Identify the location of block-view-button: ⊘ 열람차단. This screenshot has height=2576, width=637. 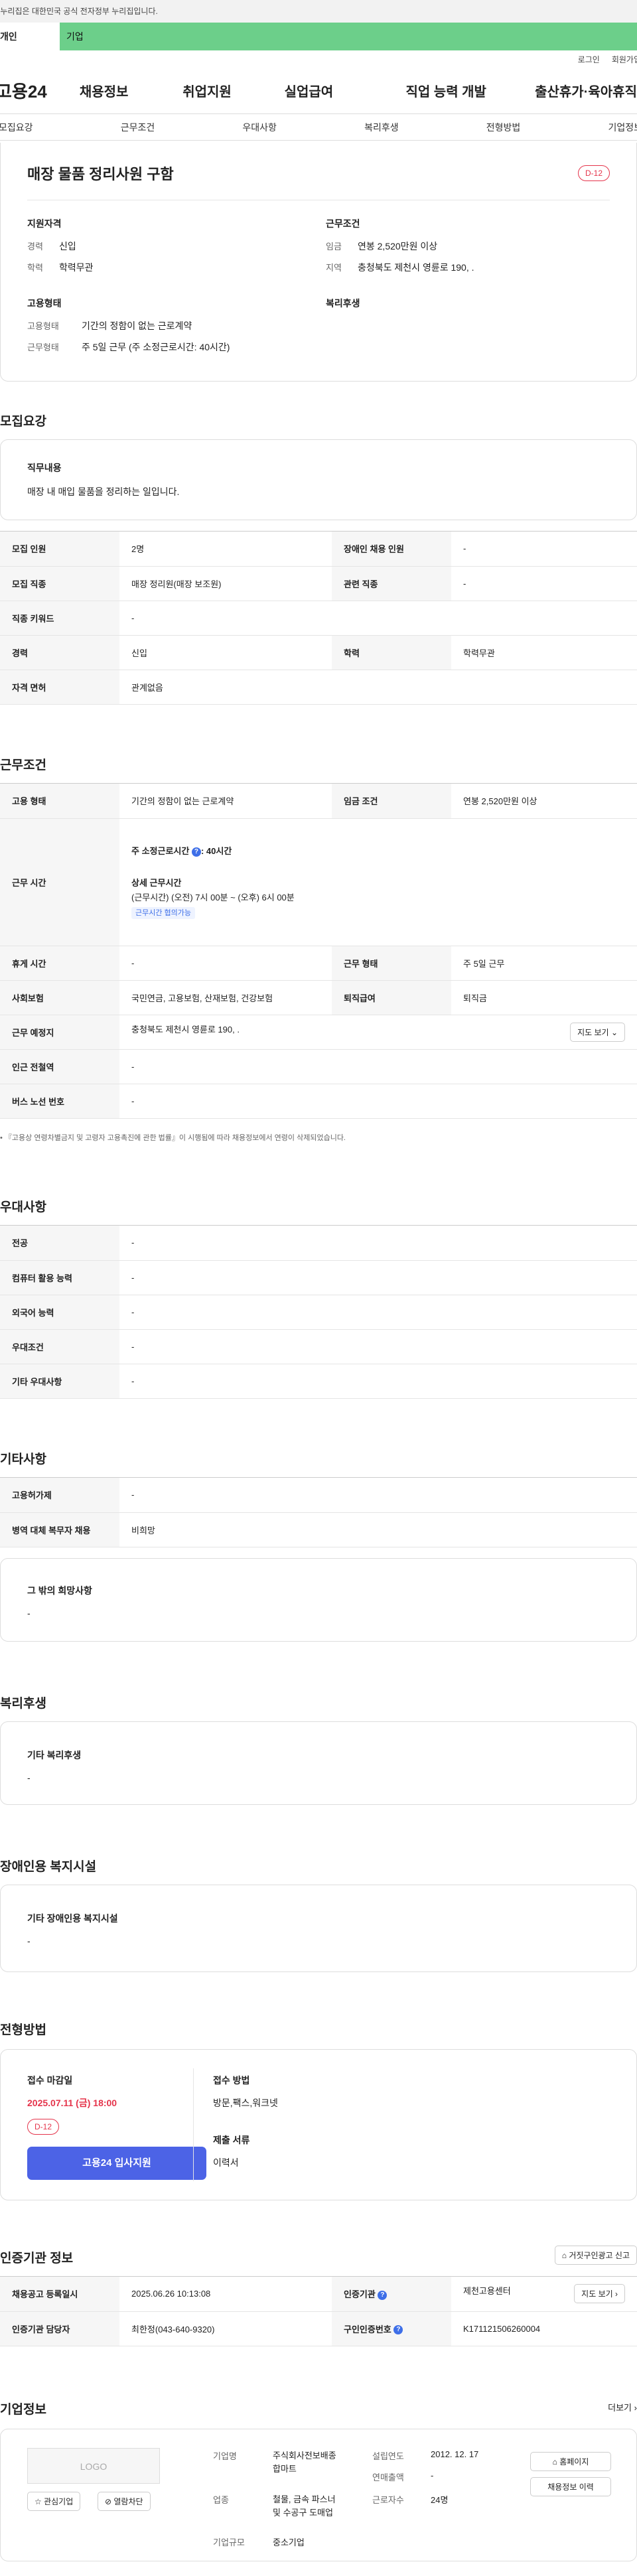
(125, 2501).